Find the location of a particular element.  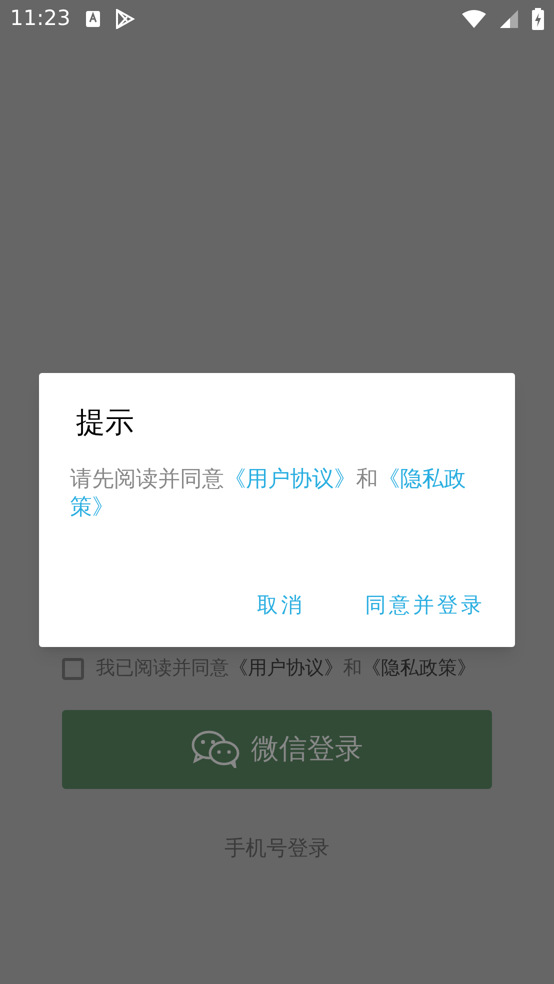

dialog-button: 同意并登录 is located at coordinates (425, 605).